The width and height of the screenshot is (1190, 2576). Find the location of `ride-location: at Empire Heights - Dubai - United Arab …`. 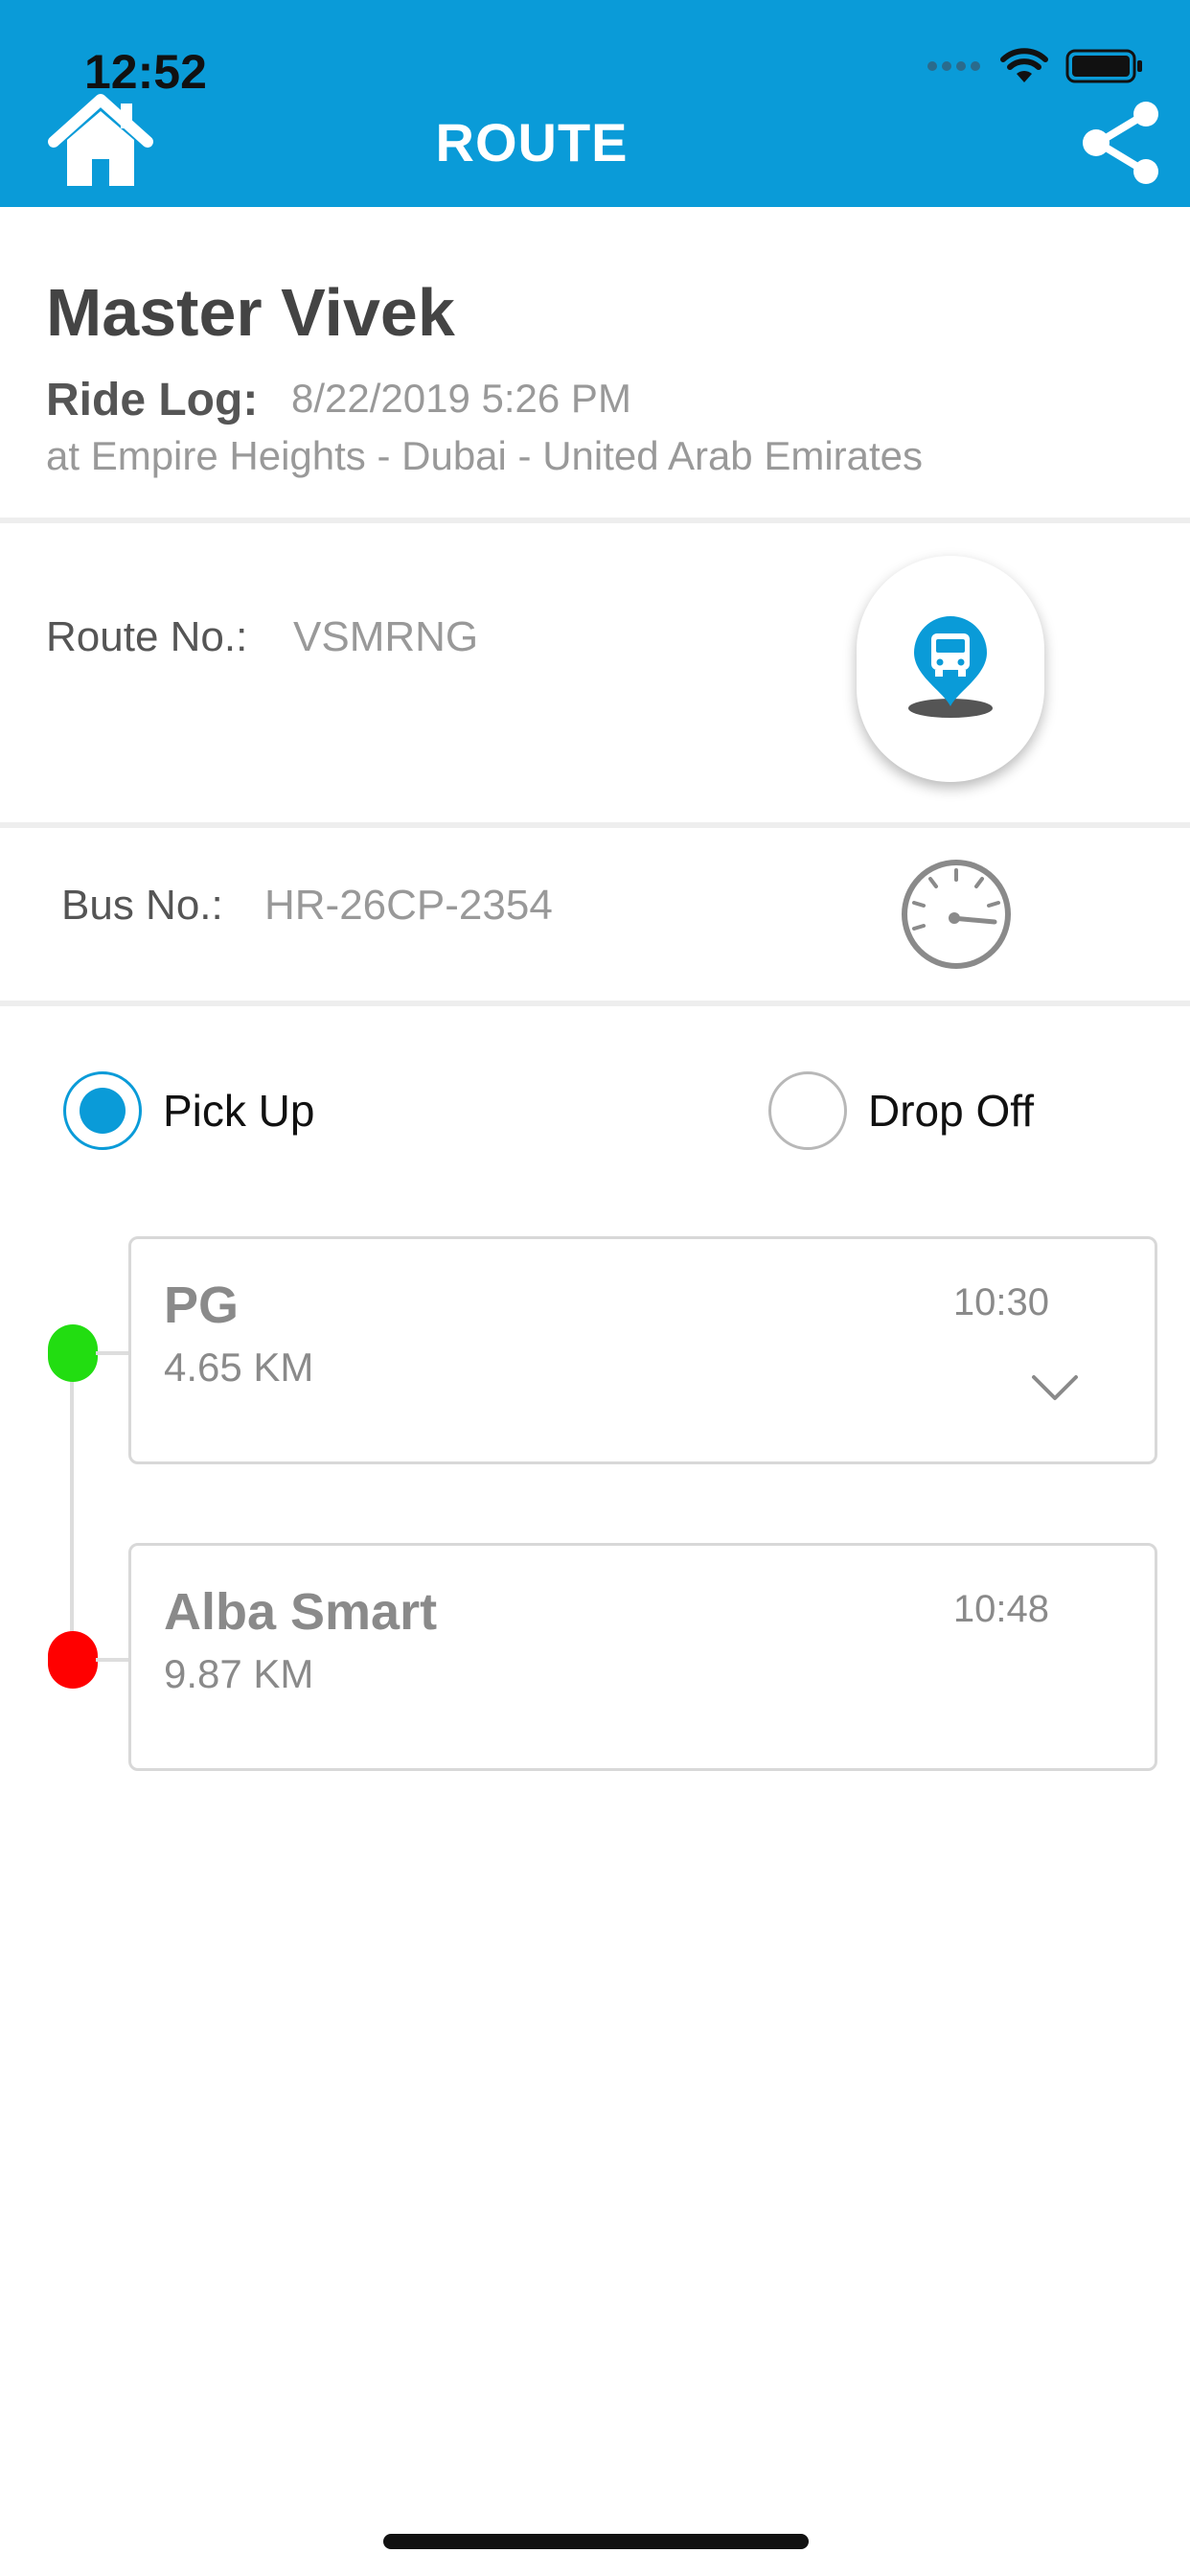

ride-location: at Empire Heights - Dubai - United Arab … is located at coordinates (485, 455).